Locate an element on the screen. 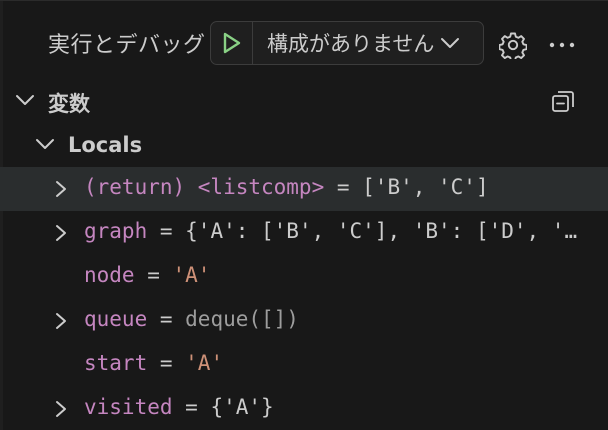  scope-locals: Locals is located at coordinates (304, 145).